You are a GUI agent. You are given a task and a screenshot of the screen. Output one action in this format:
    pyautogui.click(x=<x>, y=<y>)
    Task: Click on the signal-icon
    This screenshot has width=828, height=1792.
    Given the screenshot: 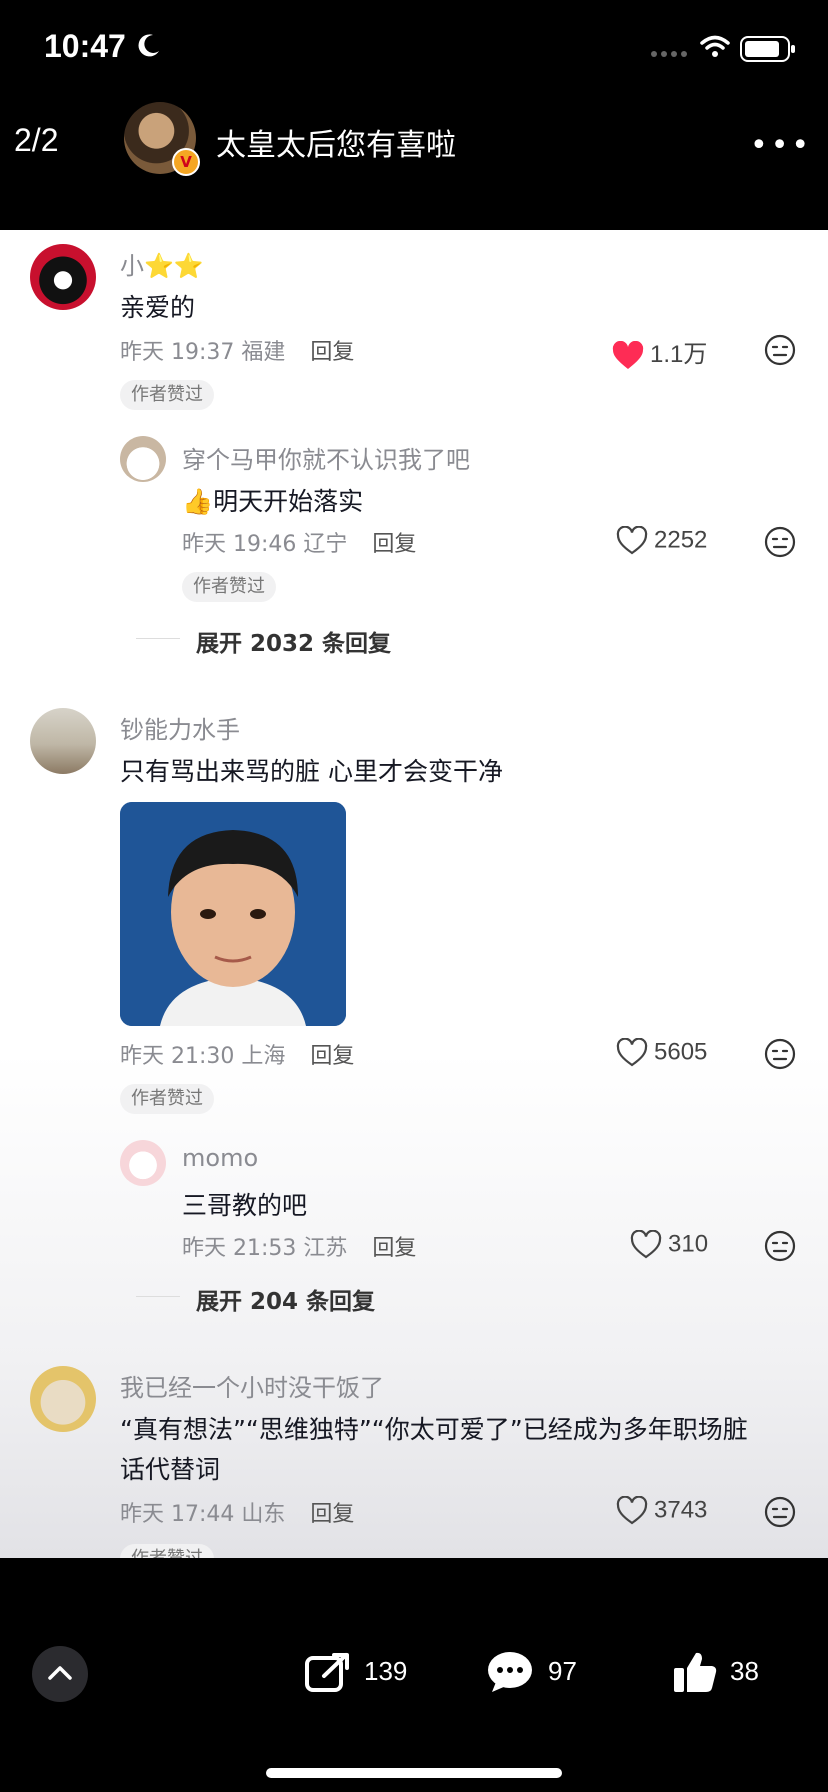 What is the action you would take?
    pyautogui.click(x=669, y=54)
    